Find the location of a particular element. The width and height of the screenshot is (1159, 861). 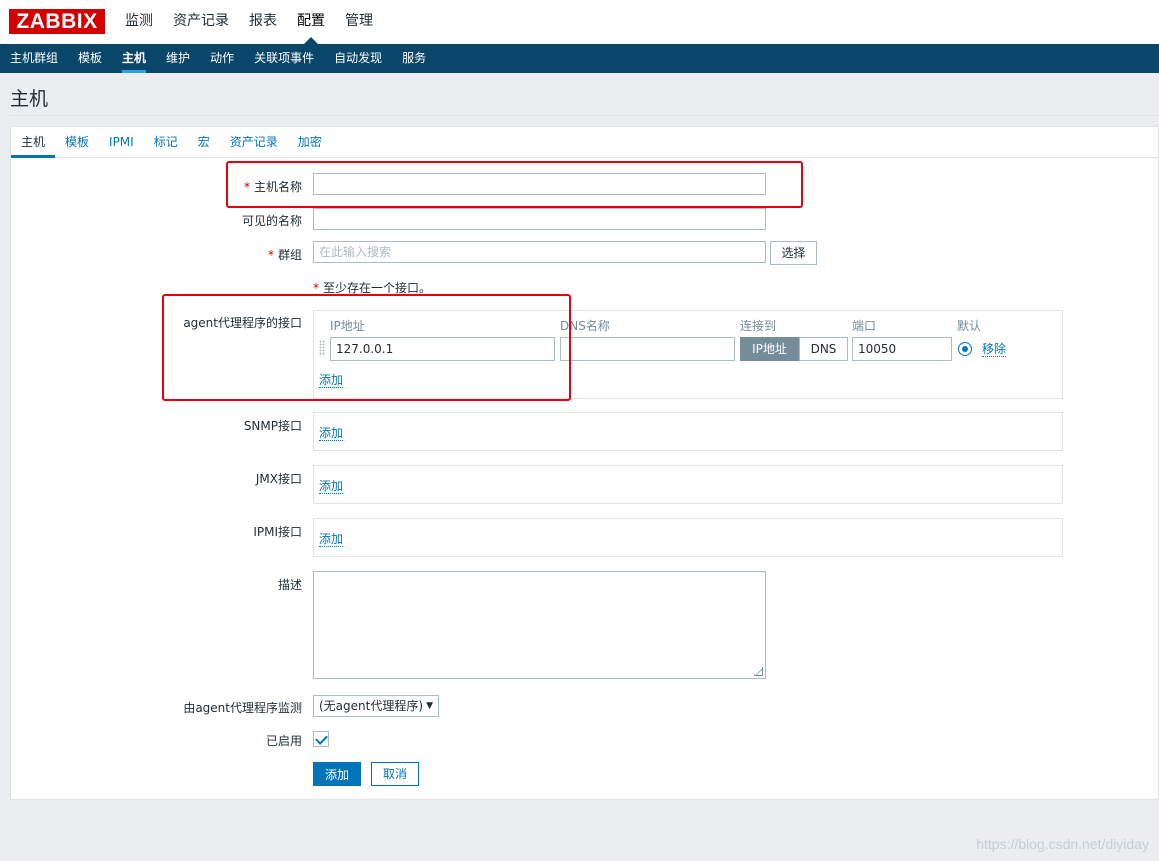

proxy-label: 由agent代理程序监测 is located at coordinates (242, 708).